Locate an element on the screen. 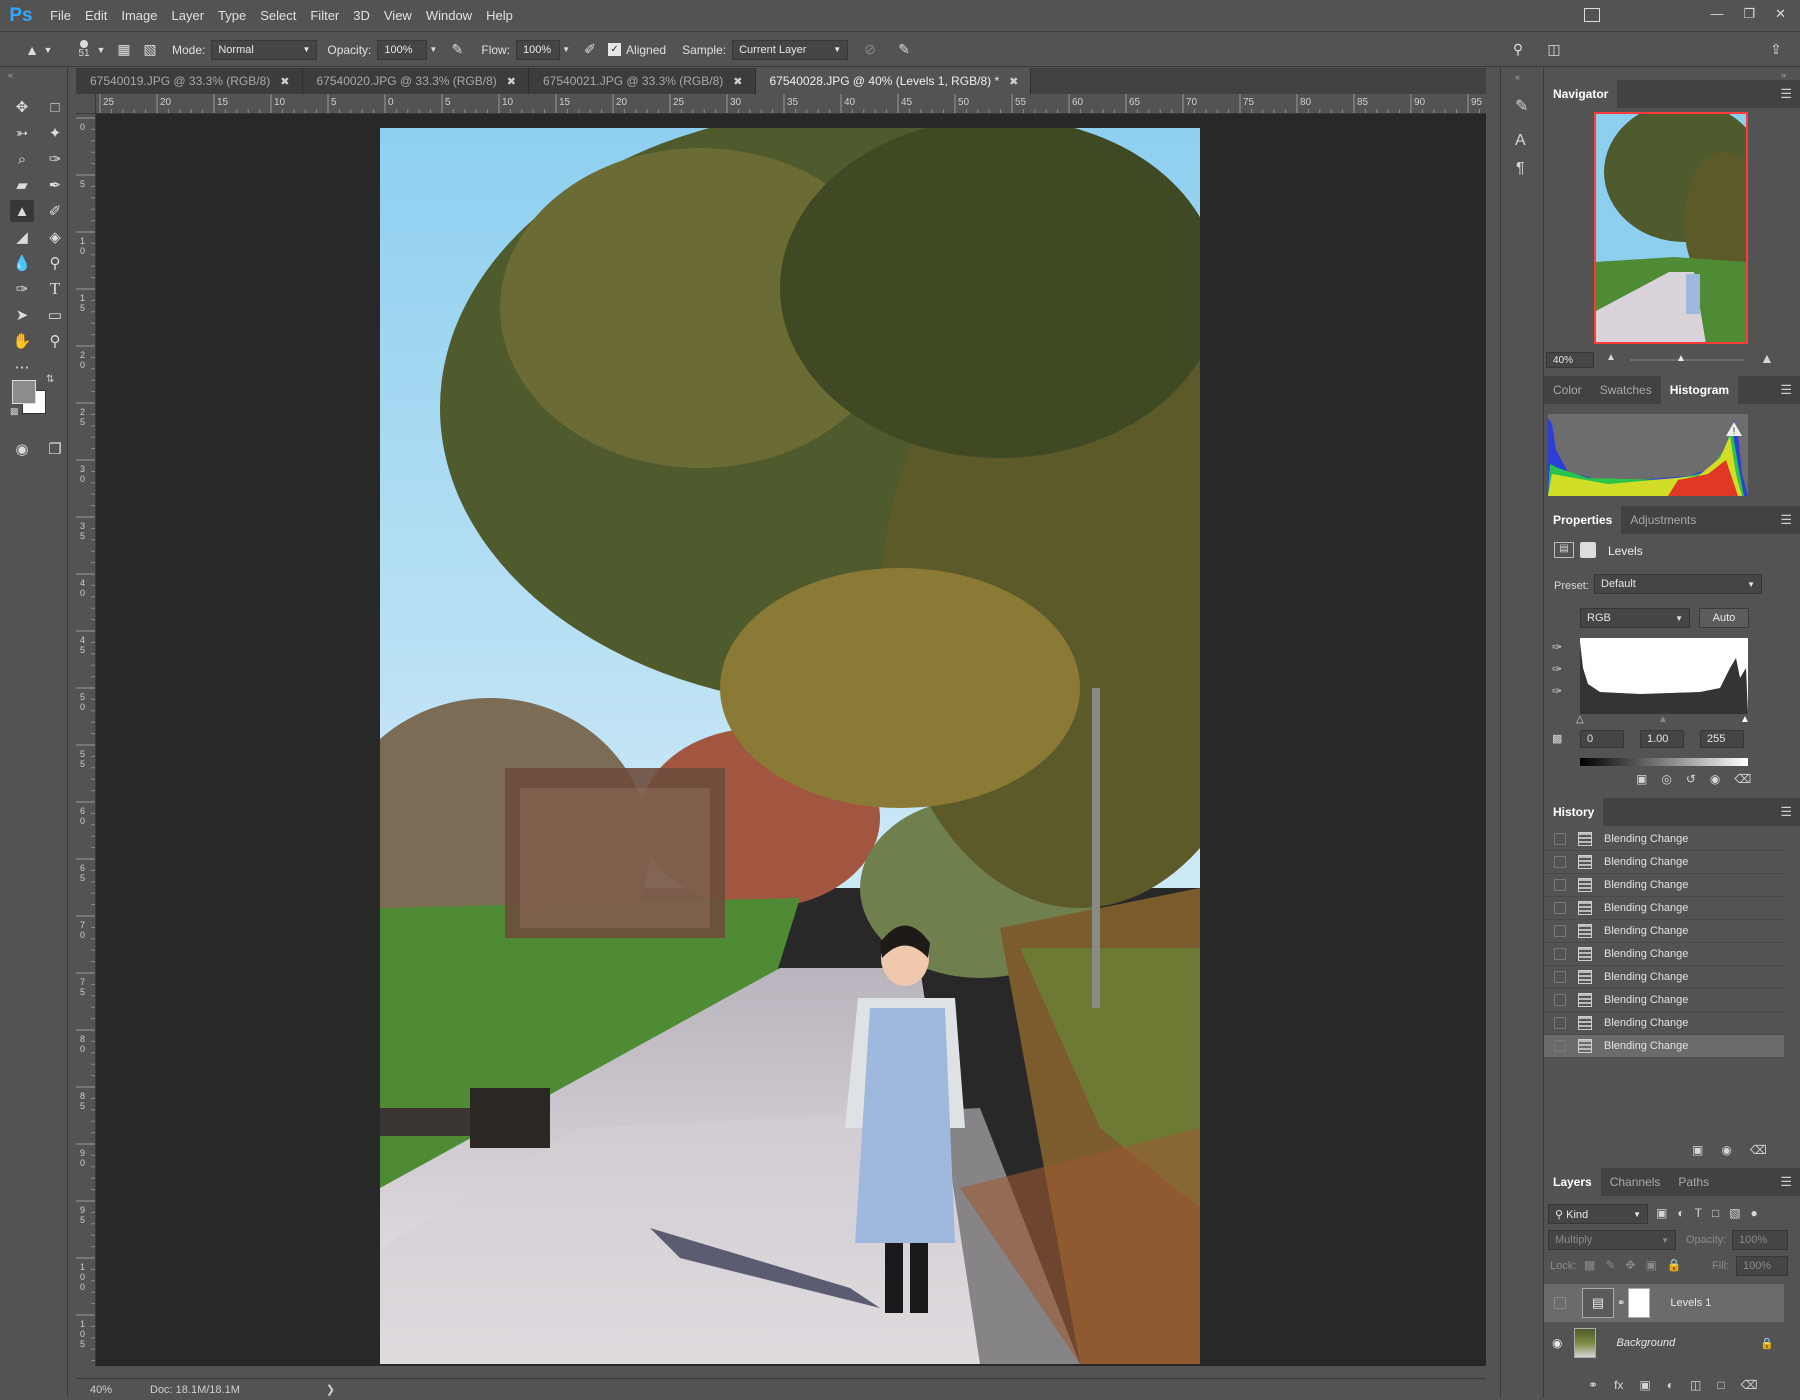 Image resolution: width=1800 pixels, height=1400 pixels. sample-select: Current Layer ▼ is located at coordinates (790, 49).